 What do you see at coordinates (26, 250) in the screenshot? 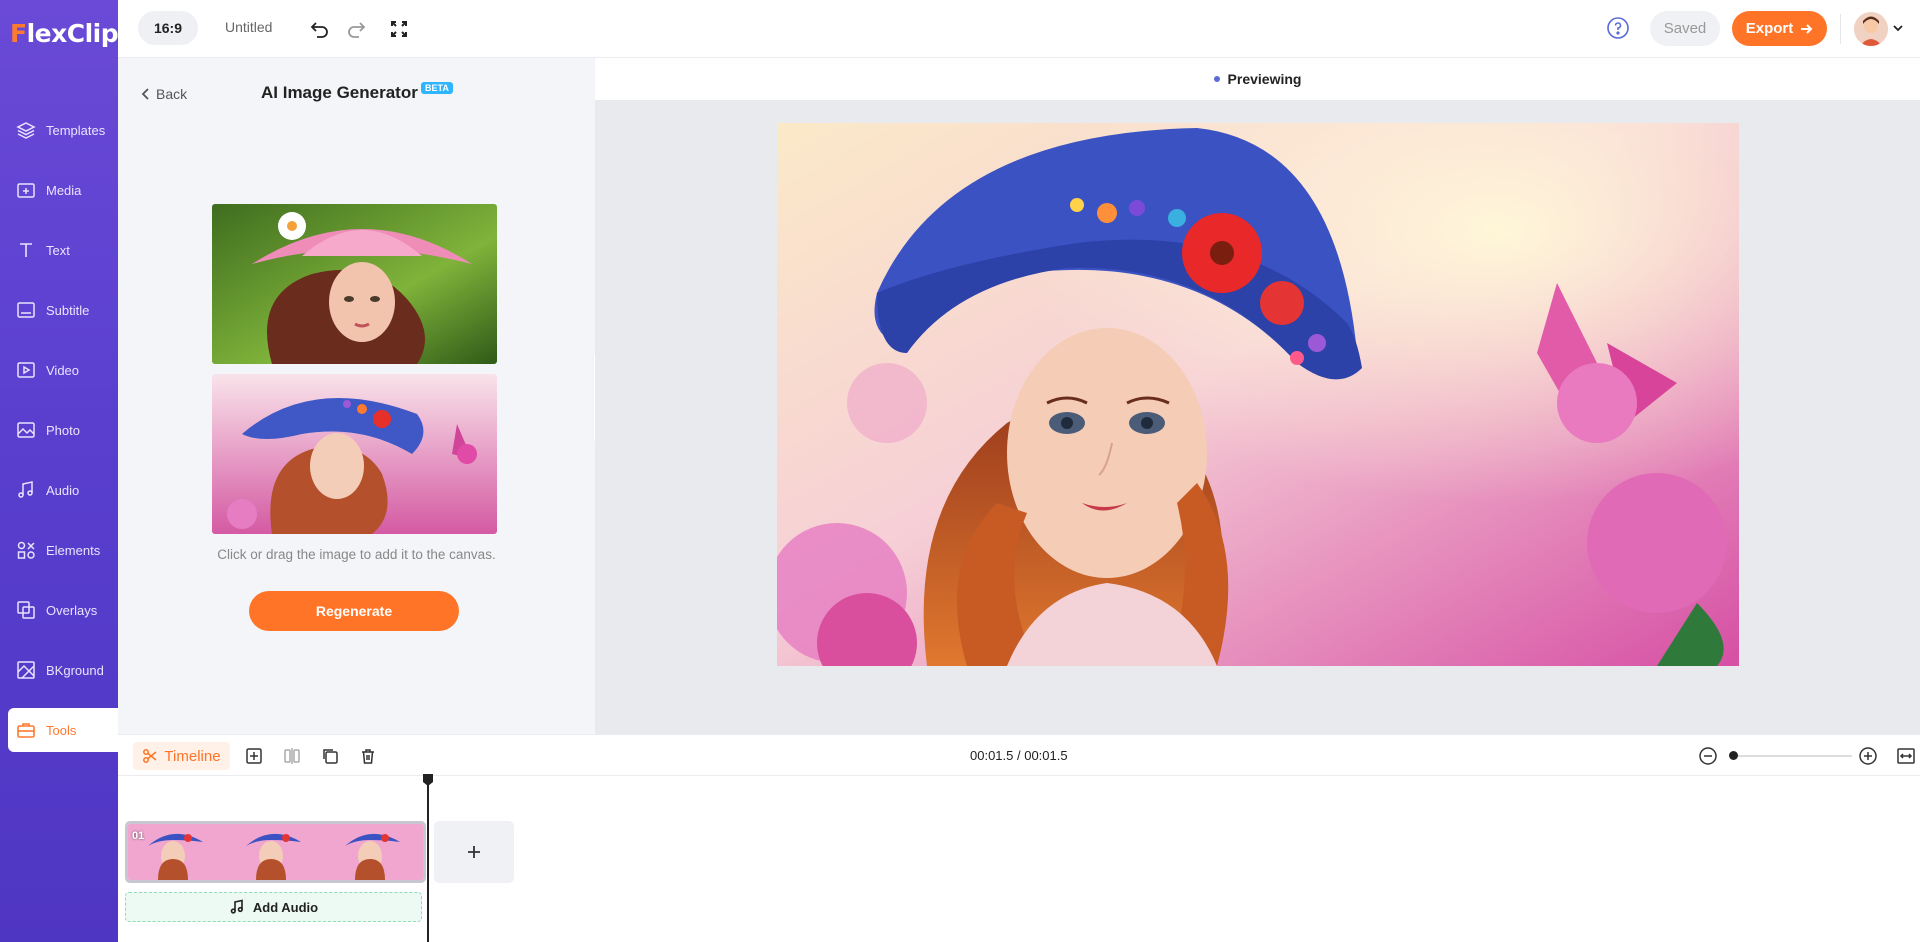
I see `text-icon` at bounding box center [26, 250].